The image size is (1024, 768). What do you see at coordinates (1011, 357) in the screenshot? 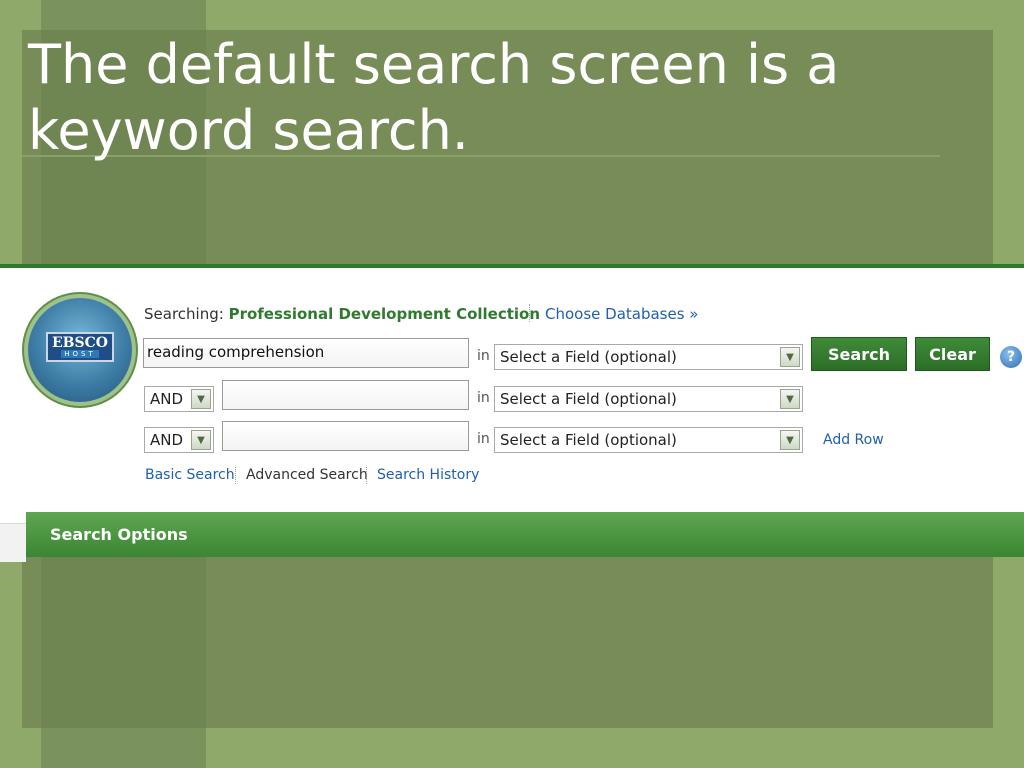
I see `help-icon: ?` at bounding box center [1011, 357].